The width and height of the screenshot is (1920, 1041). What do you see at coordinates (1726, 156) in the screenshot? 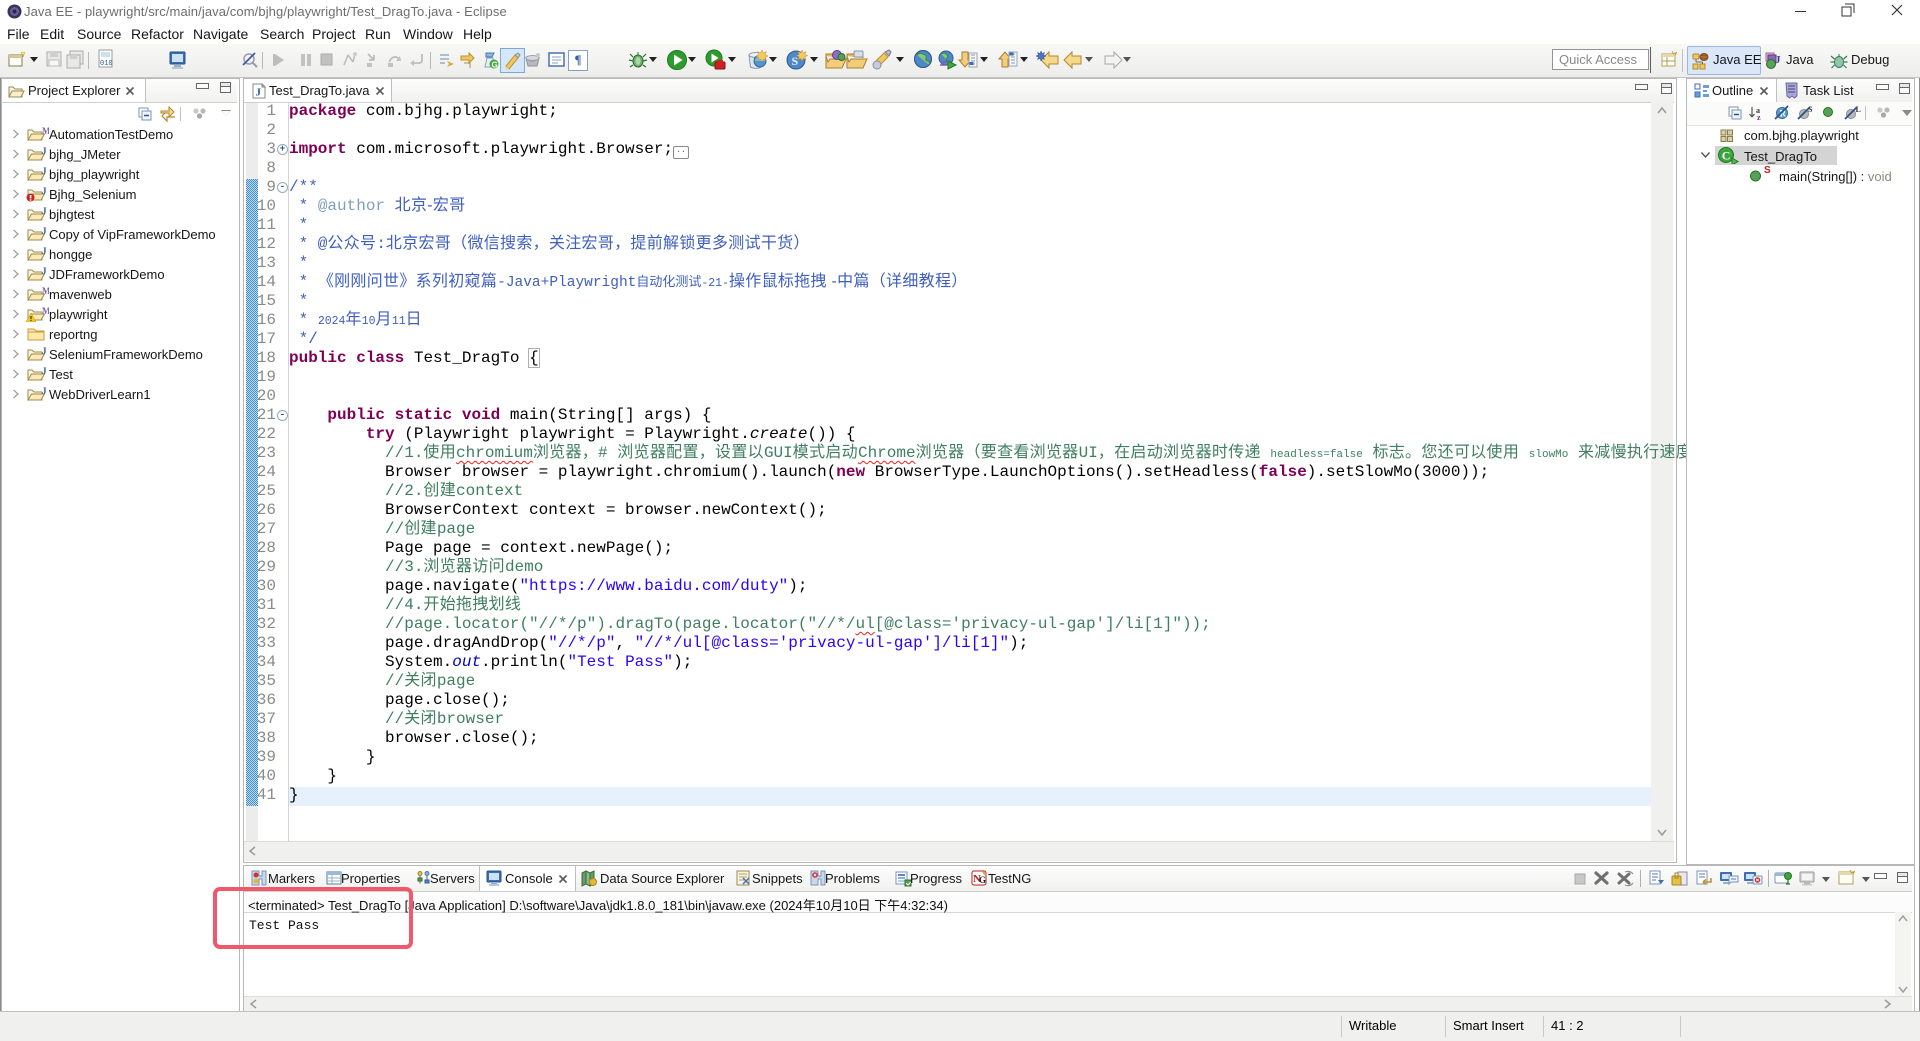
I see `svg-text: C` at bounding box center [1726, 156].